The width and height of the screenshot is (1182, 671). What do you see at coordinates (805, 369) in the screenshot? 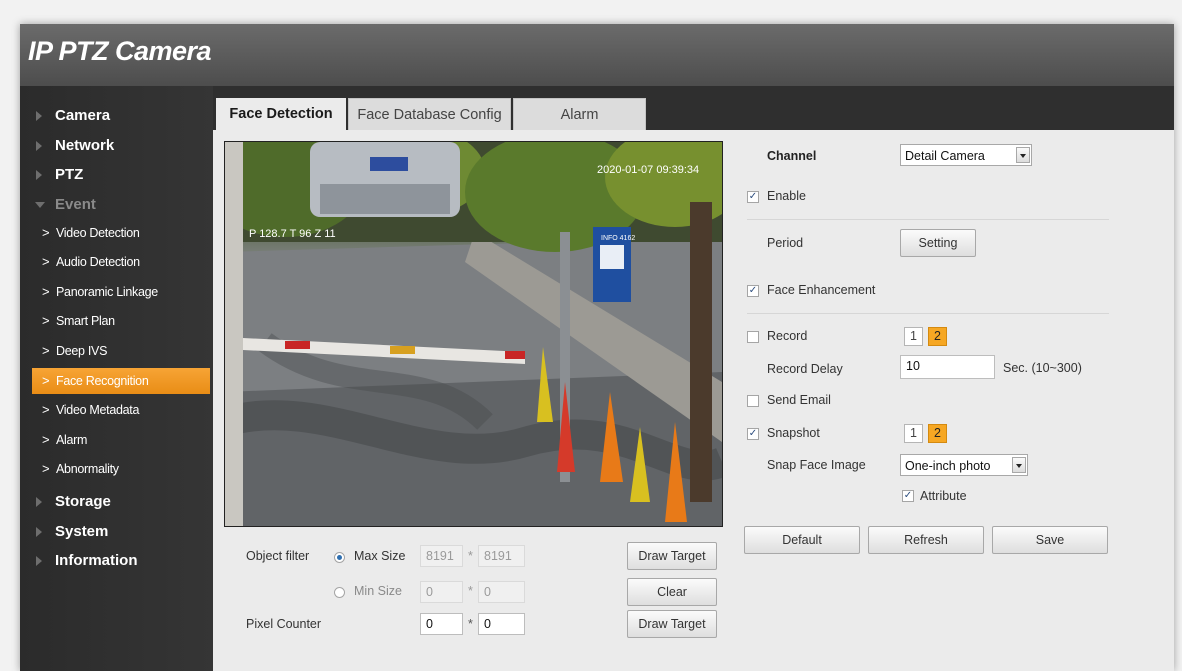
I see `record-delay-label: Record Delay` at bounding box center [805, 369].